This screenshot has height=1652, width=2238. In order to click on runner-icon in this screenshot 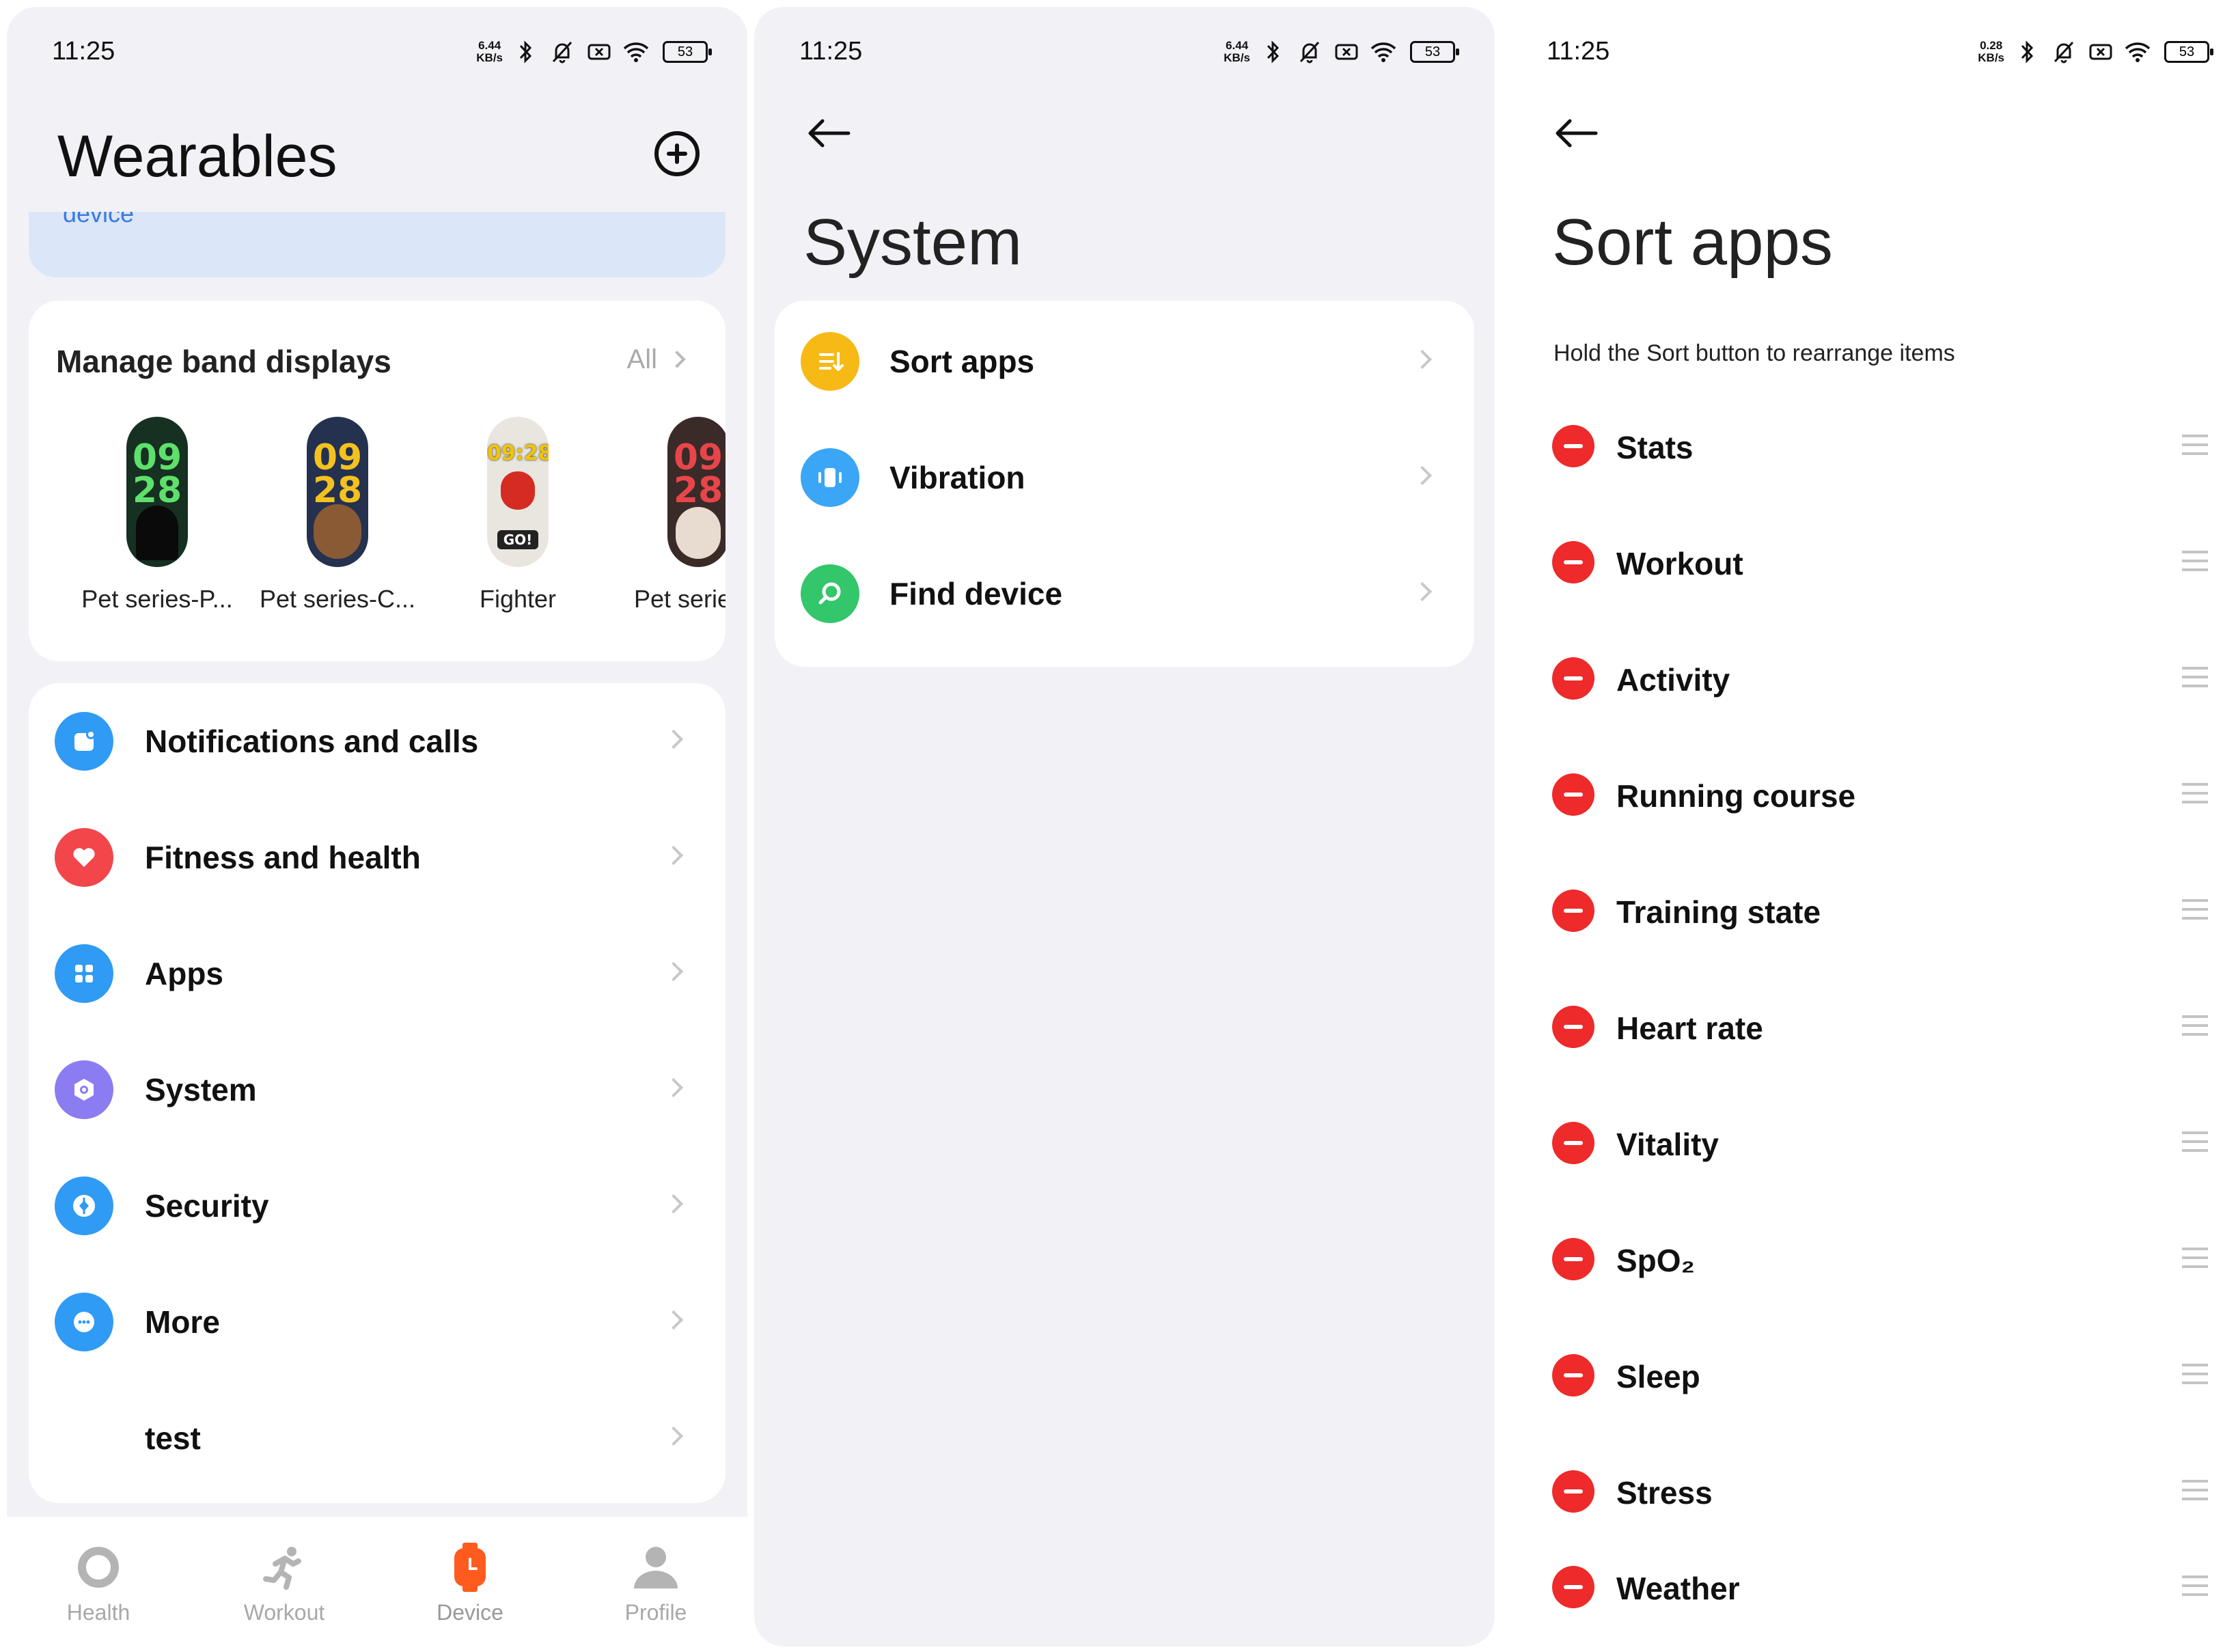, I will do `click(284, 1568)`.